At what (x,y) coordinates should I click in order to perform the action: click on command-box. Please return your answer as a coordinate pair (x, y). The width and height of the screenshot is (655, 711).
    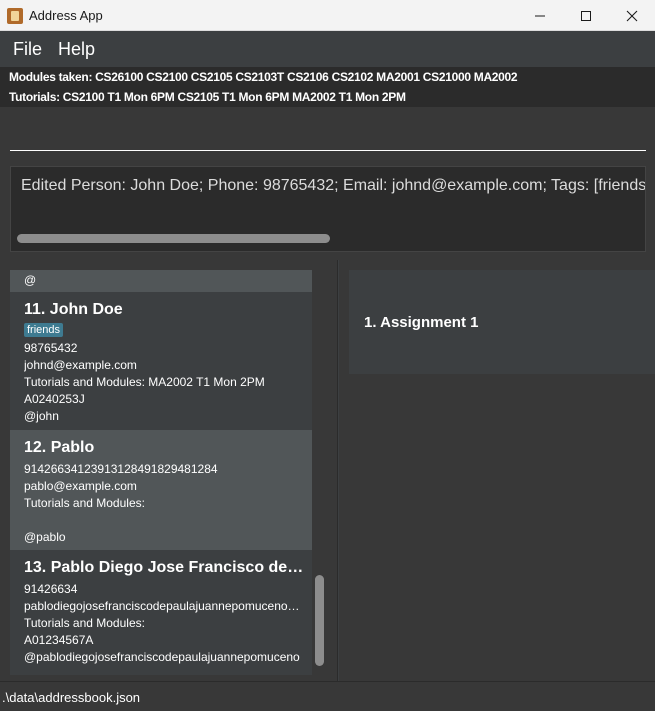
    Looking at the image, I should click on (327, 133).